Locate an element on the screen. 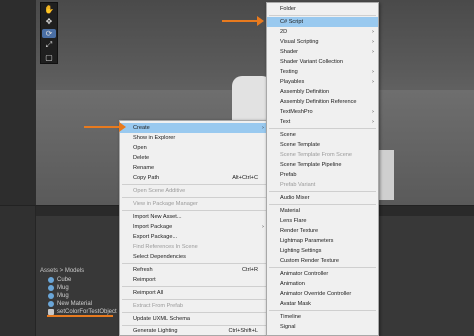 This screenshot has width=474, height=336. menu-label: 2D is located at coordinates (284, 32).